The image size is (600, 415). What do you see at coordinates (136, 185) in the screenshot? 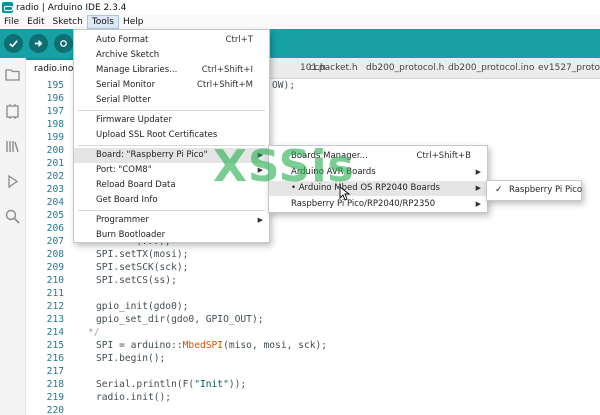
I see `menu-item-label: Reload Board Data` at bounding box center [136, 185].